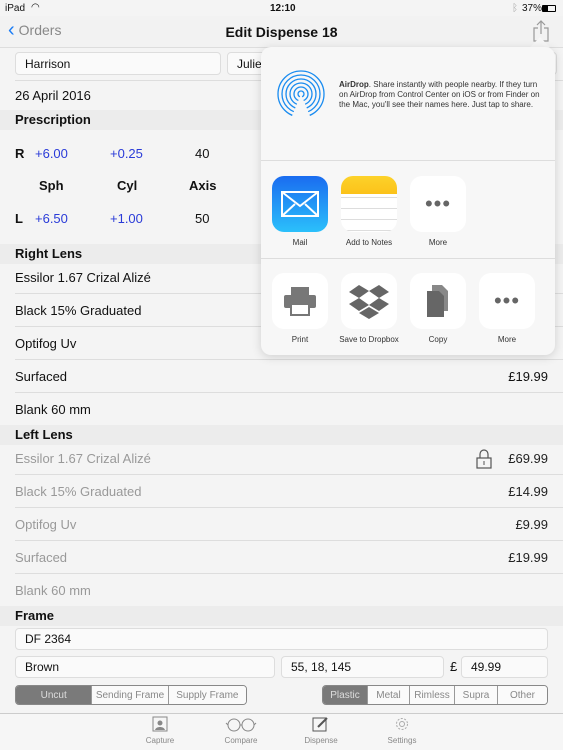  I want to click on bluetooth-icon: ᛒ, so click(515, 8).